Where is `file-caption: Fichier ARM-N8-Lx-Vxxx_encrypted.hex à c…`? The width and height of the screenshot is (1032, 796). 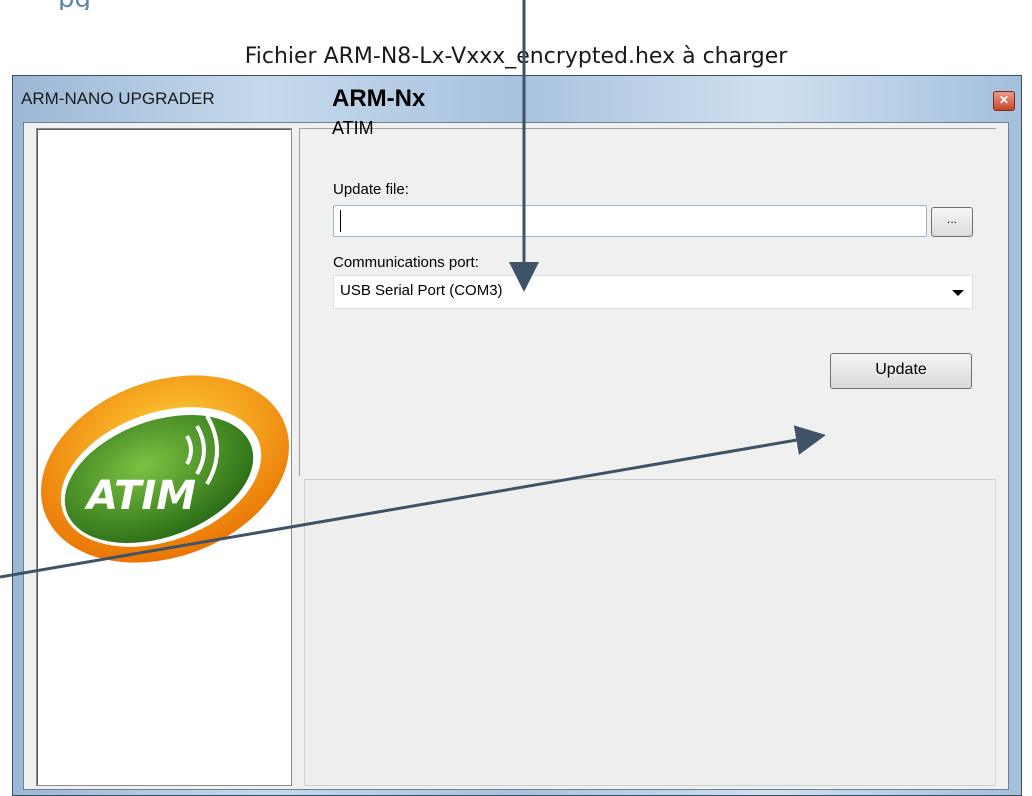
file-caption: Fichier ARM-N8-Lx-Vxxx_encrypted.hex à c… is located at coordinates (516, 56).